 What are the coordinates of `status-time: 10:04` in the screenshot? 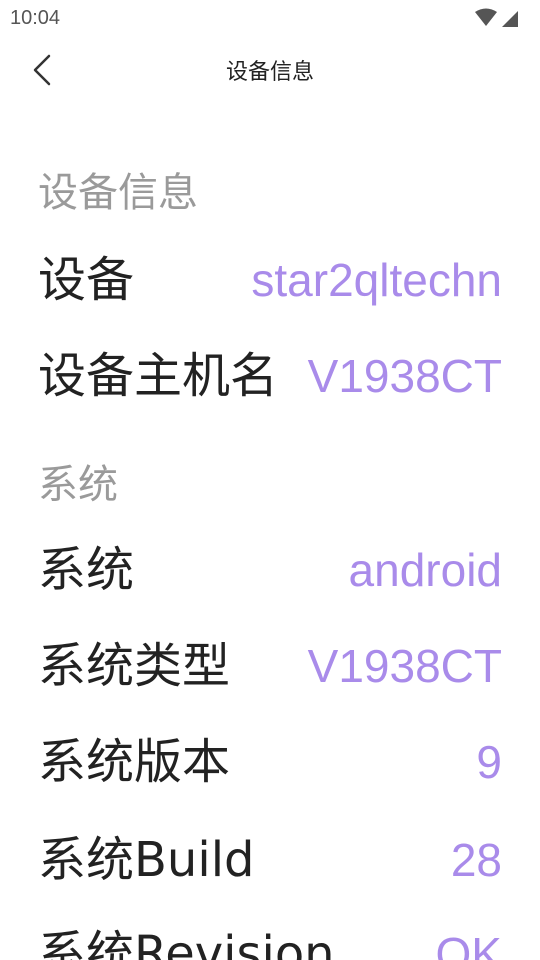 It's located at (35, 18).